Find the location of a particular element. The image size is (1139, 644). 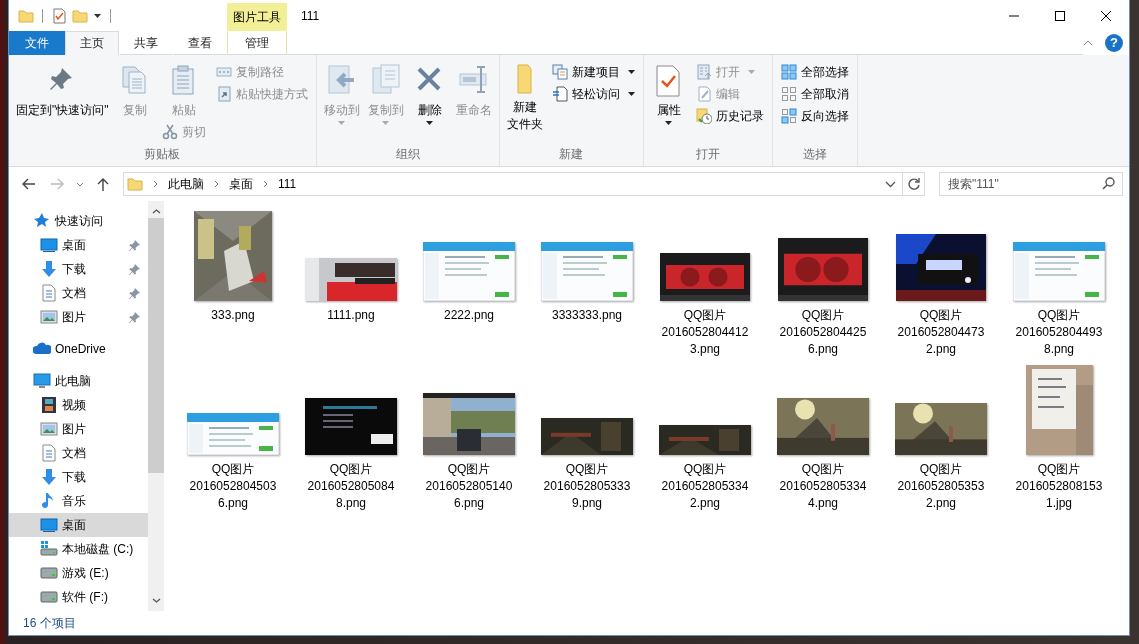

search-field: 搜索"111" is located at coordinates (1031, 184).